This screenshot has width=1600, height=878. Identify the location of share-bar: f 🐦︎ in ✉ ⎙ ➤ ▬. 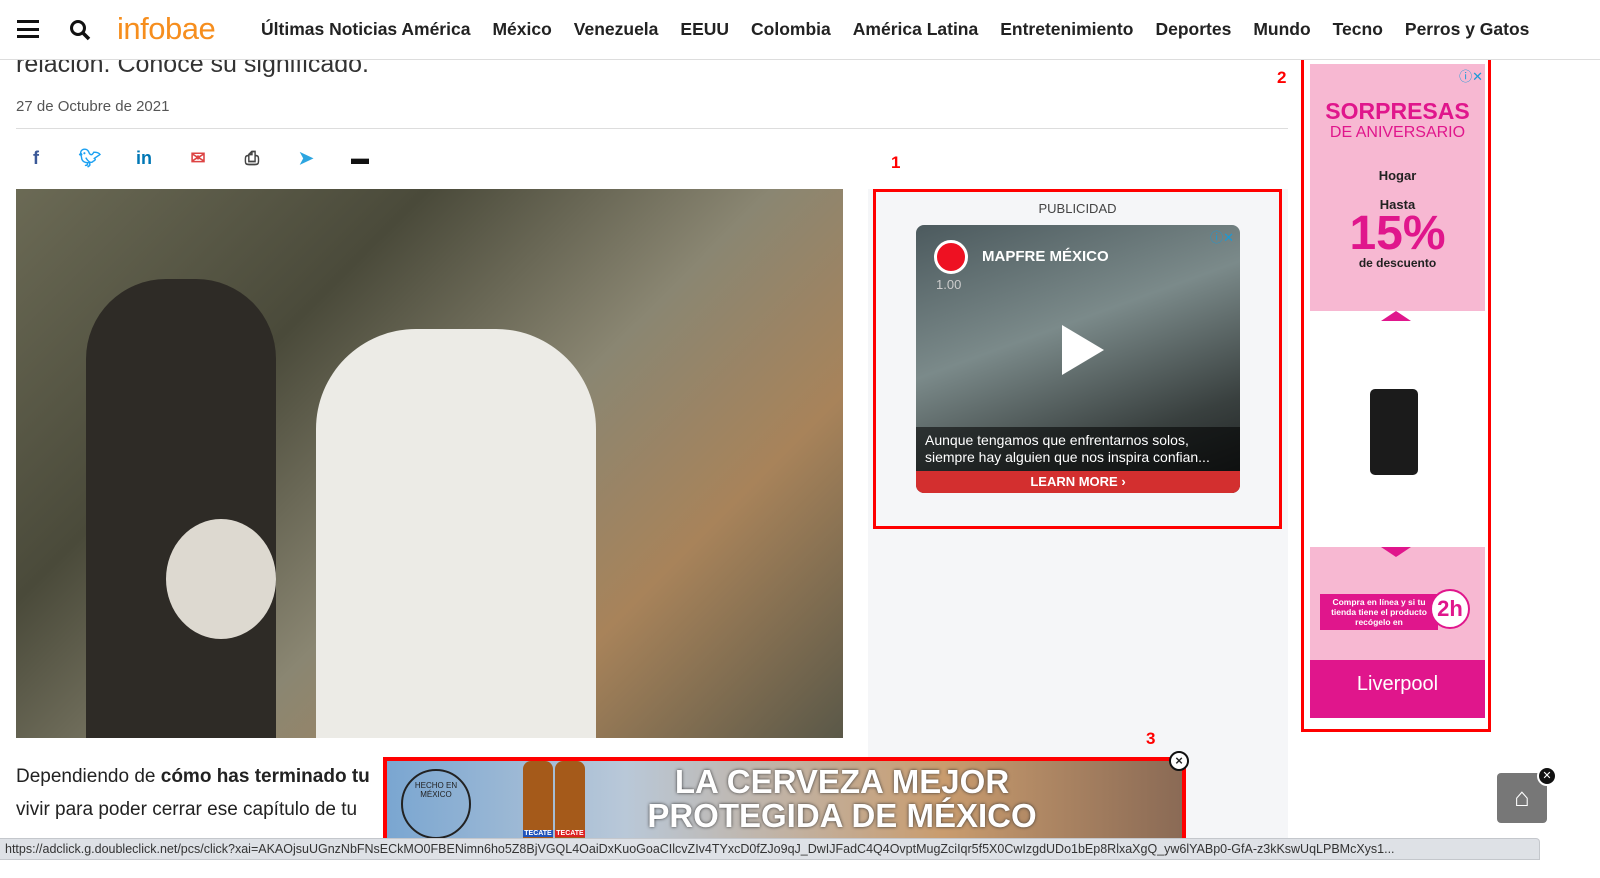
(198, 158).